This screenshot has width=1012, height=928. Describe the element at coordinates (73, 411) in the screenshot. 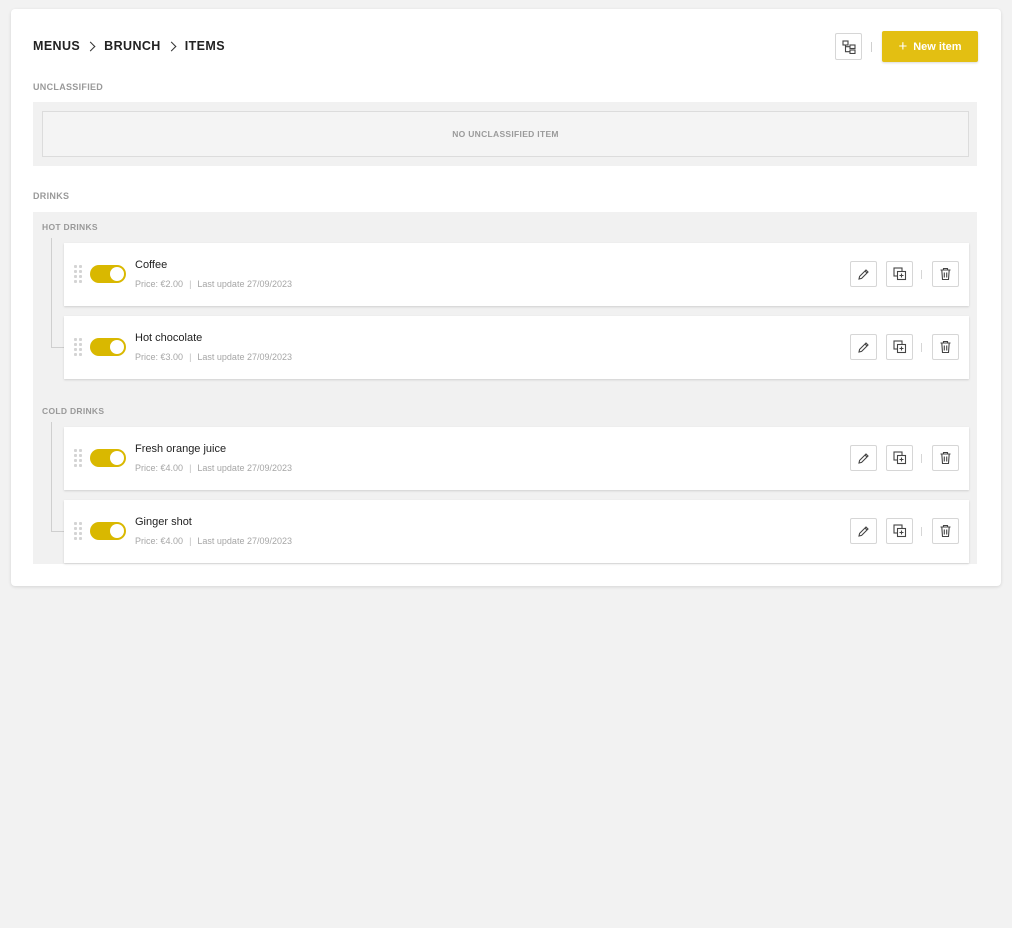

I see `group-label-cold-drinks: COLD DRINKS` at that location.